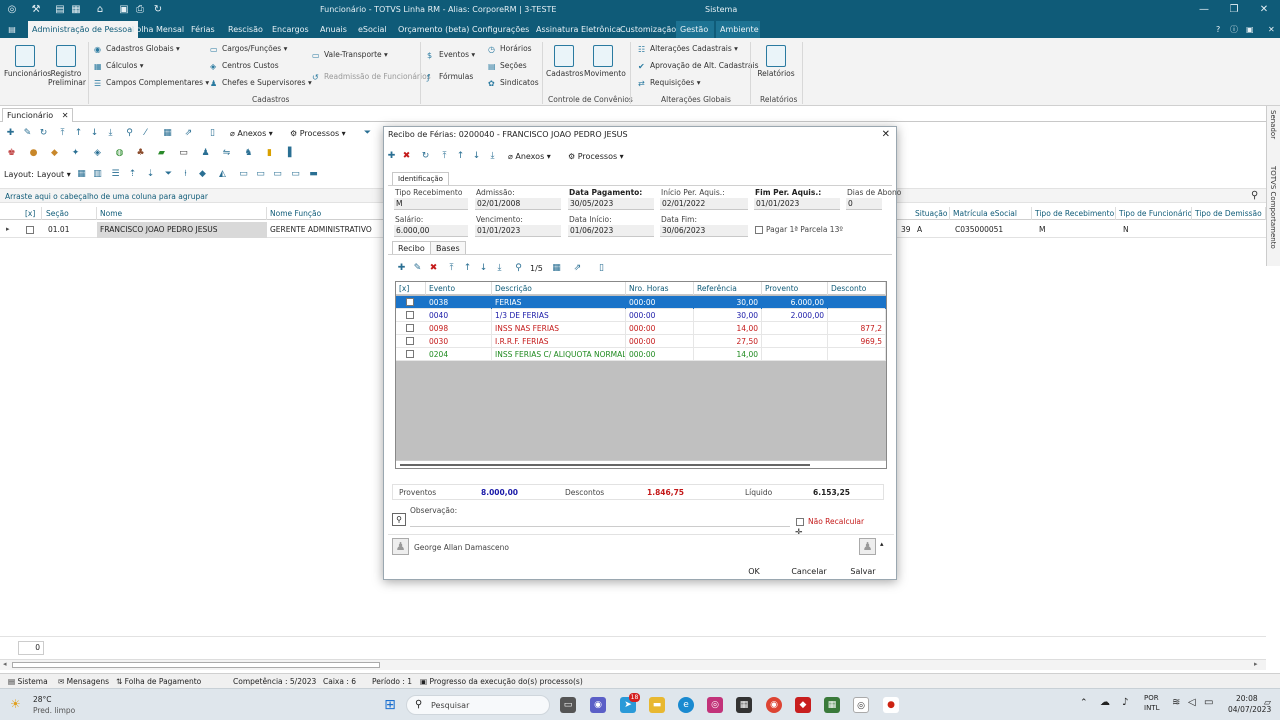 The width and height of the screenshot is (1280, 720). Describe the element at coordinates (327, 213) in the screenshot. I see `col-header-nome-funcao: Nome Função` at that location.